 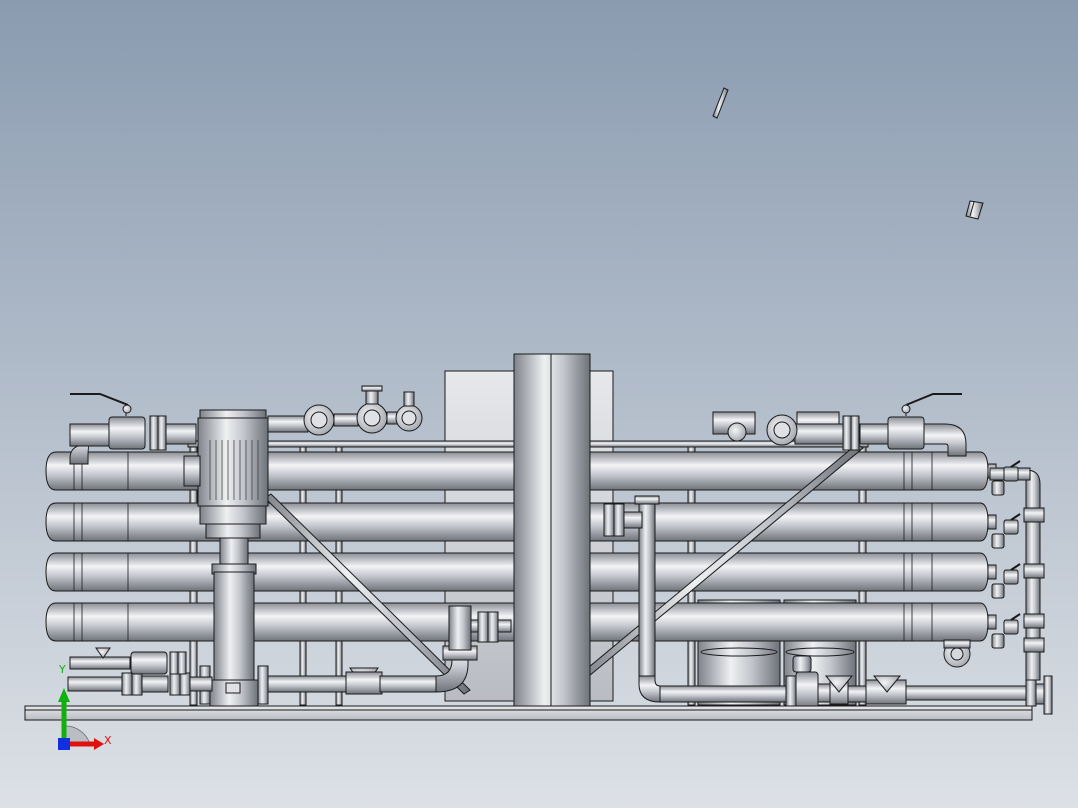 I want to click on central-vertical-column, so click(x=552, y=530).